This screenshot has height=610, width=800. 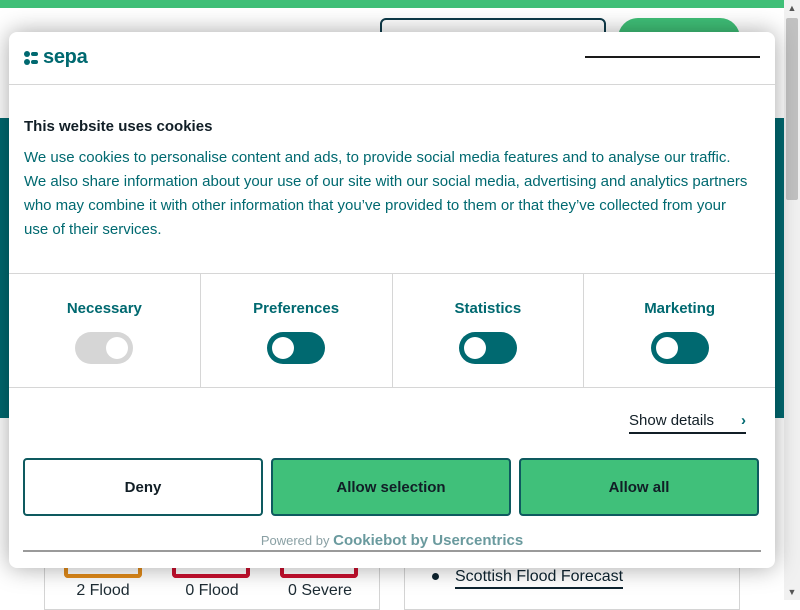 What do you see at coordinates (212, 590) in the screenshot?
I see `flood-warning-count: 0 Flood` at bounding box center [212, 590].